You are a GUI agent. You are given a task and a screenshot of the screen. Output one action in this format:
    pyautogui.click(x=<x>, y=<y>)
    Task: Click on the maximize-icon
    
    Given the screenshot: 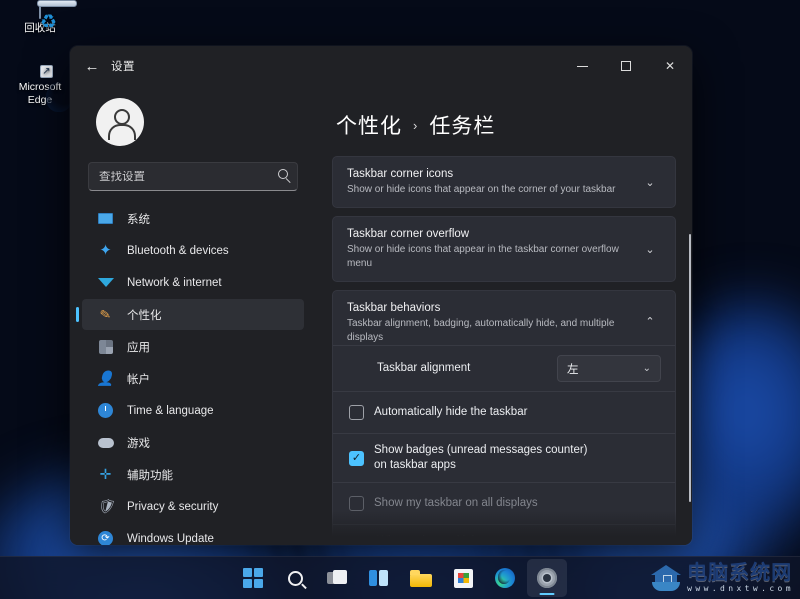 What is the action you would take?
    pyautogui.click(x=626, y=66)
    